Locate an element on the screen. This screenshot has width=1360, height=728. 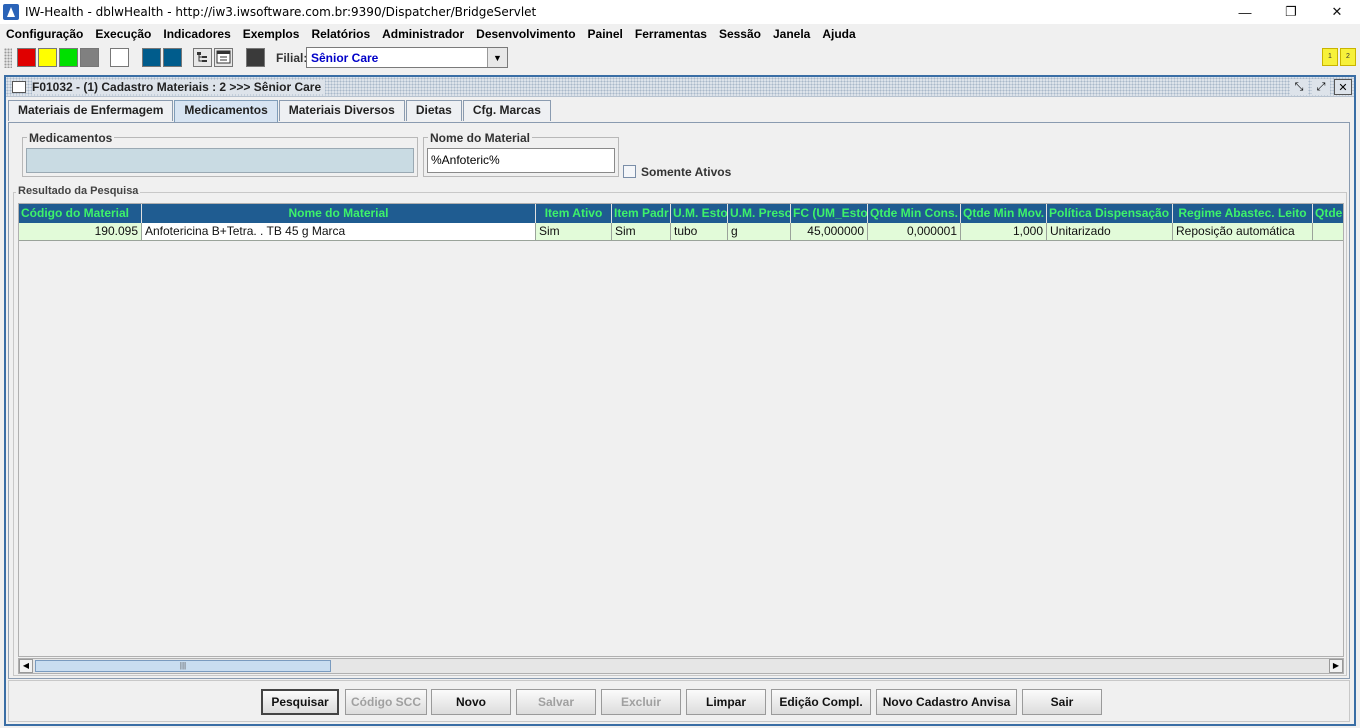
scroll-left-icon: ◀ is located at coordinates (26, 666).